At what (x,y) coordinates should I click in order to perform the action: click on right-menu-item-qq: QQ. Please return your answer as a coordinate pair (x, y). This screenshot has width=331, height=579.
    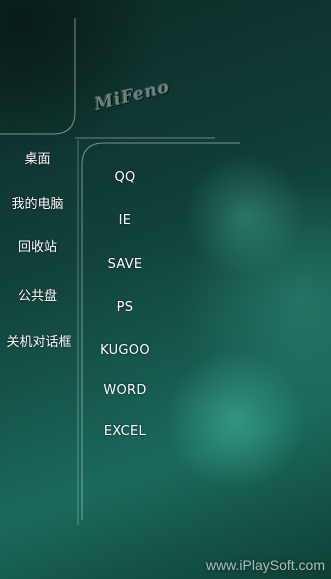
    Looking at the image, I should click on (125, 178).